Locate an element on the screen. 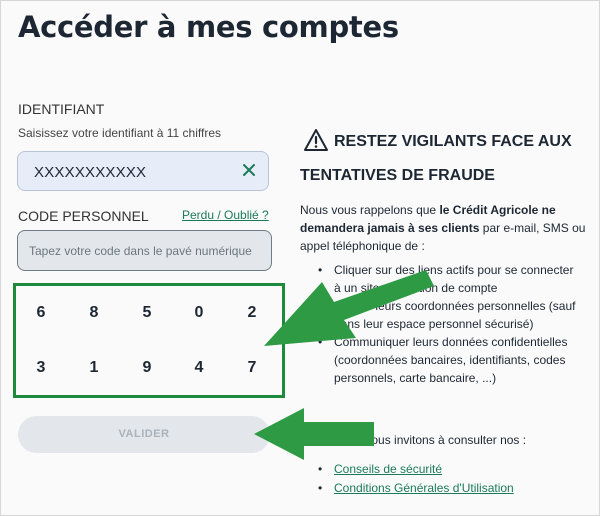  terms-of-use-link: Conditions Générales d'Utilisation is located at coordinates (424, 488).